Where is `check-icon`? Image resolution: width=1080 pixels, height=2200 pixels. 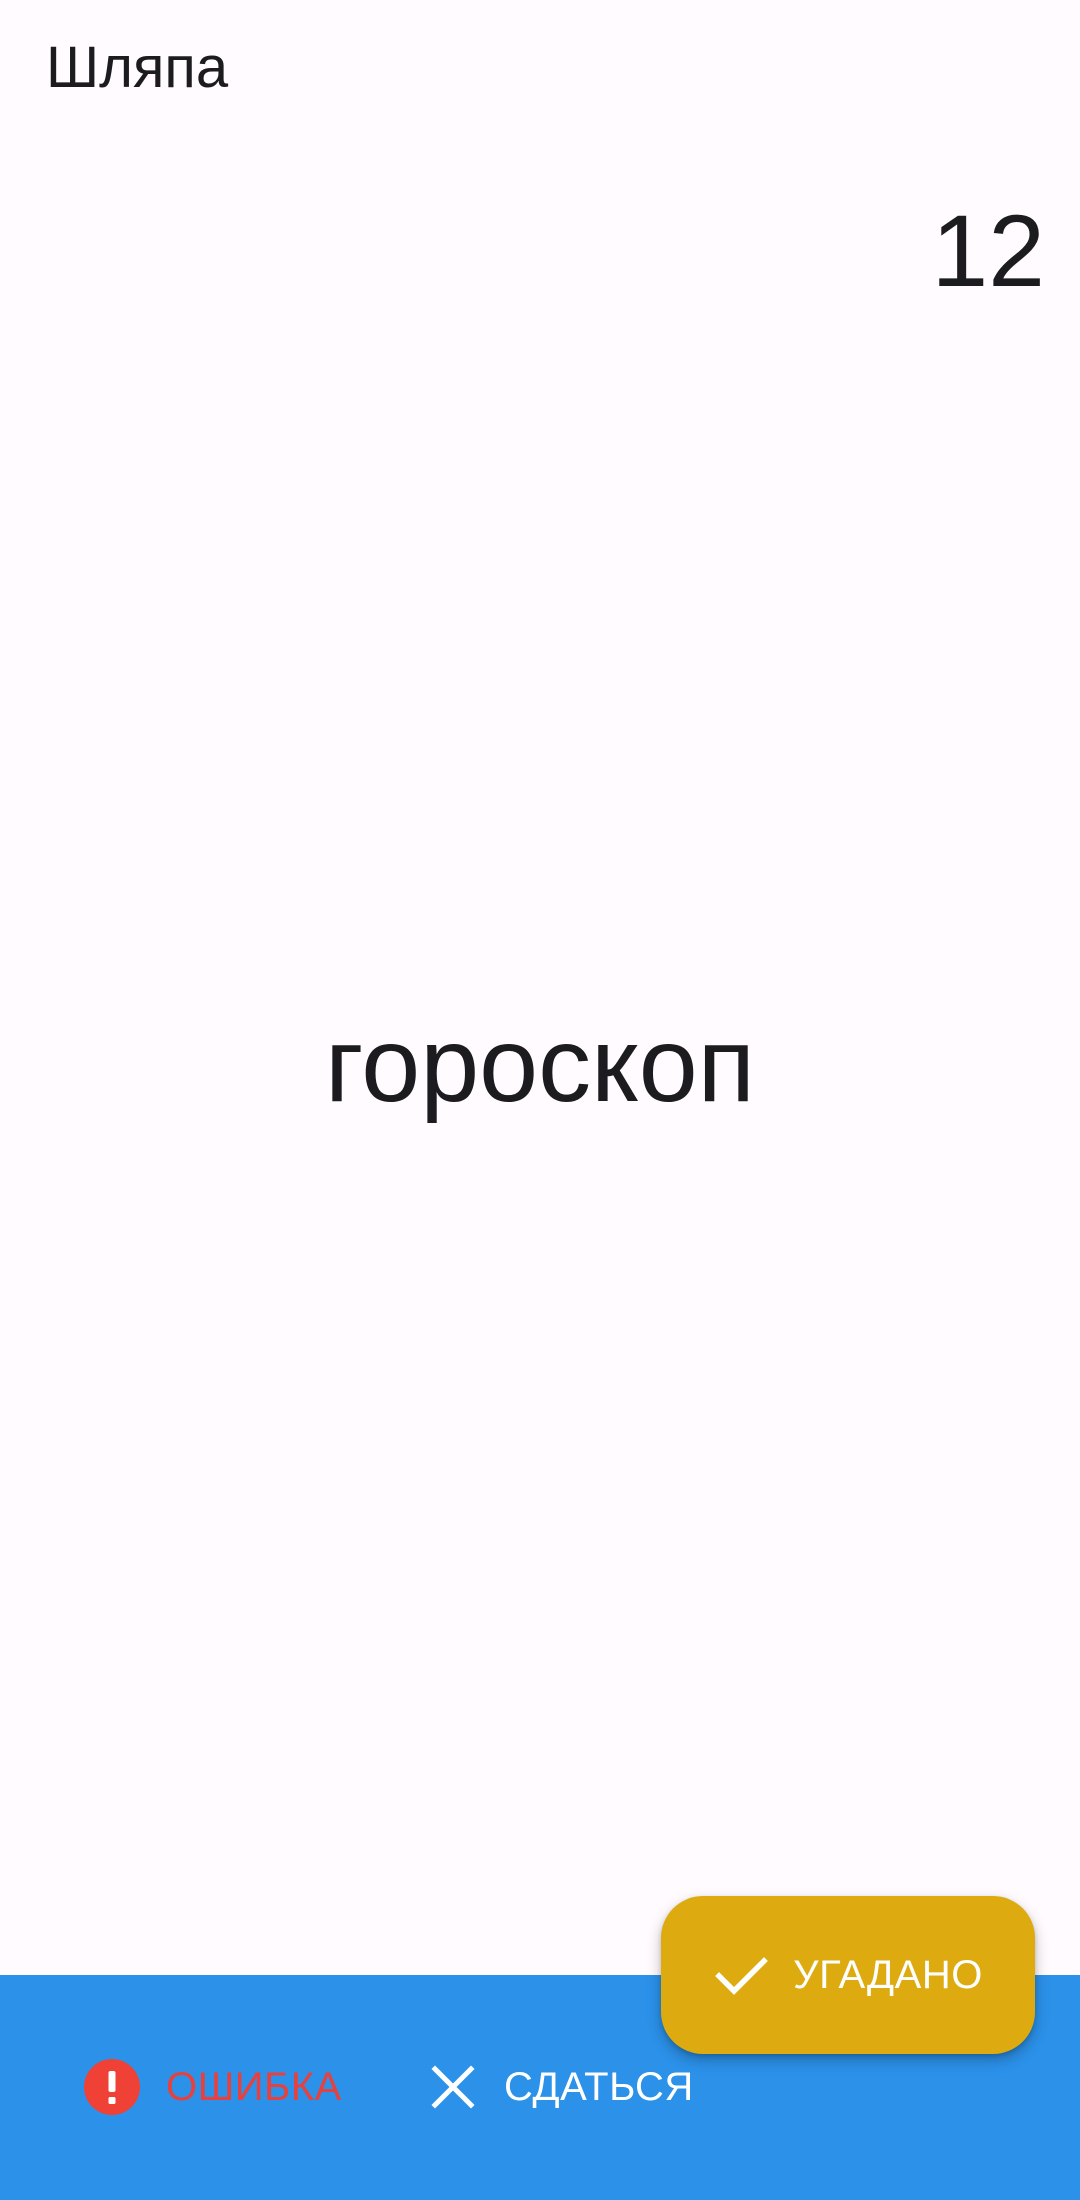
check-icon is located at coordinates (741, 1975).